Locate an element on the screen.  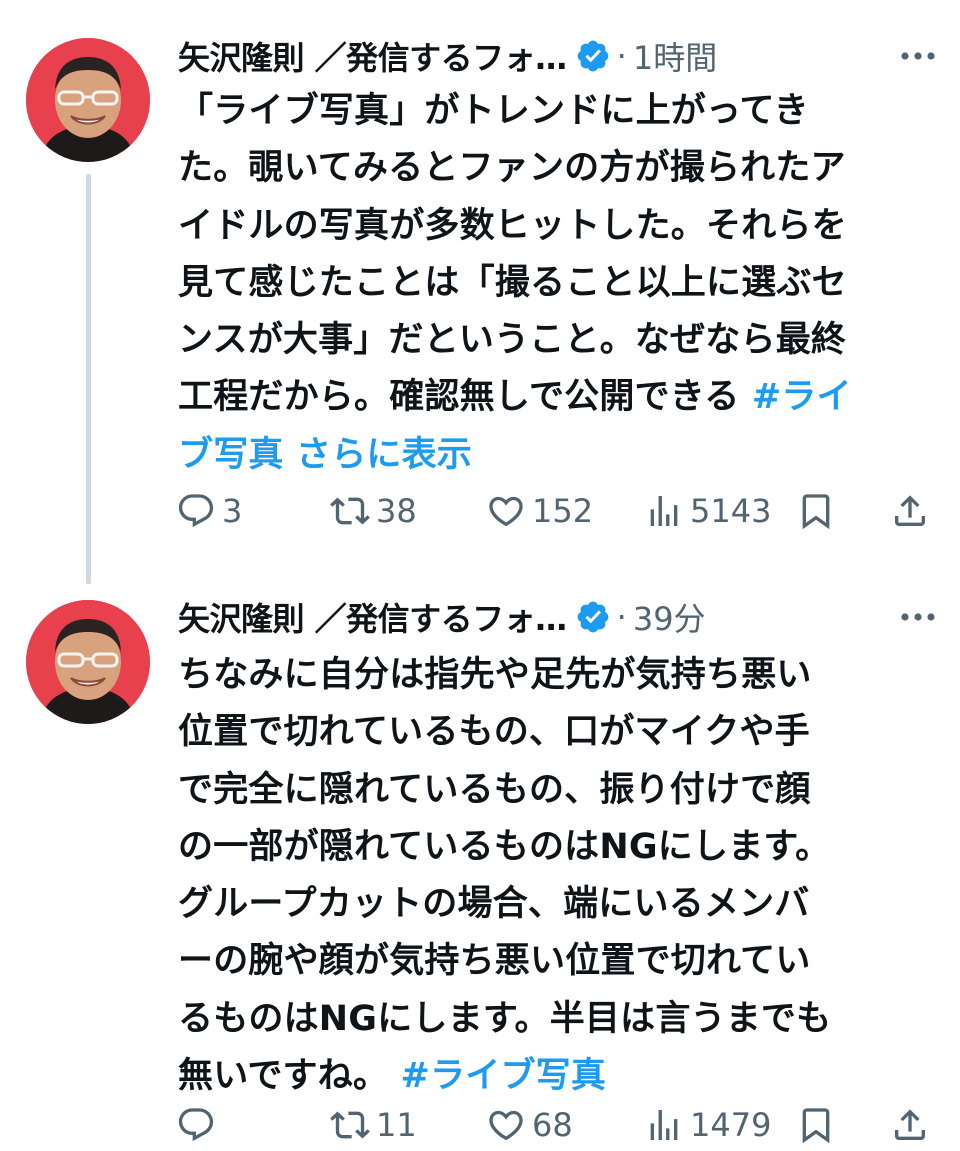
tweet-header: 矢沢隆則 ／発信するフォ… · 1時間 is located at coordinates (559, 56).